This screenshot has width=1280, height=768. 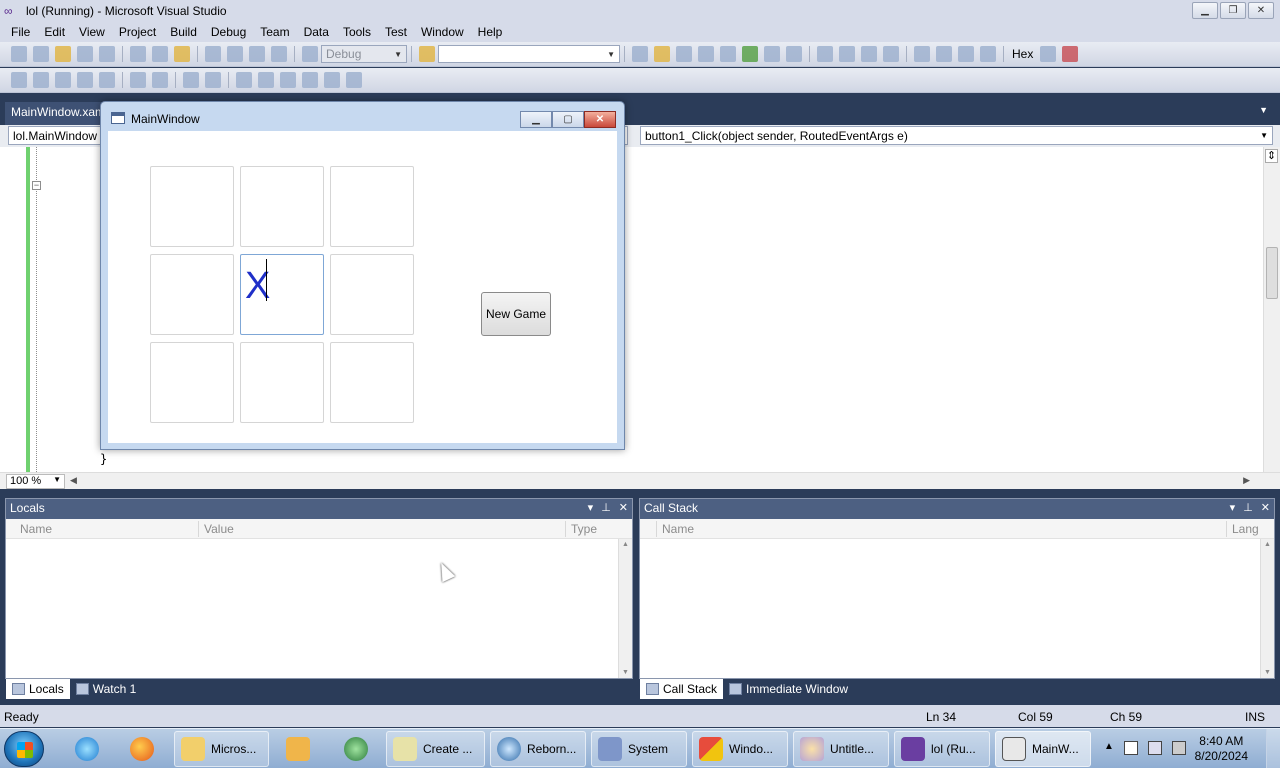 What do you see at coordinates (213, 80) in the screenshot?
I see `toggle-bookmark-icon` at bounding box center [213, 80].